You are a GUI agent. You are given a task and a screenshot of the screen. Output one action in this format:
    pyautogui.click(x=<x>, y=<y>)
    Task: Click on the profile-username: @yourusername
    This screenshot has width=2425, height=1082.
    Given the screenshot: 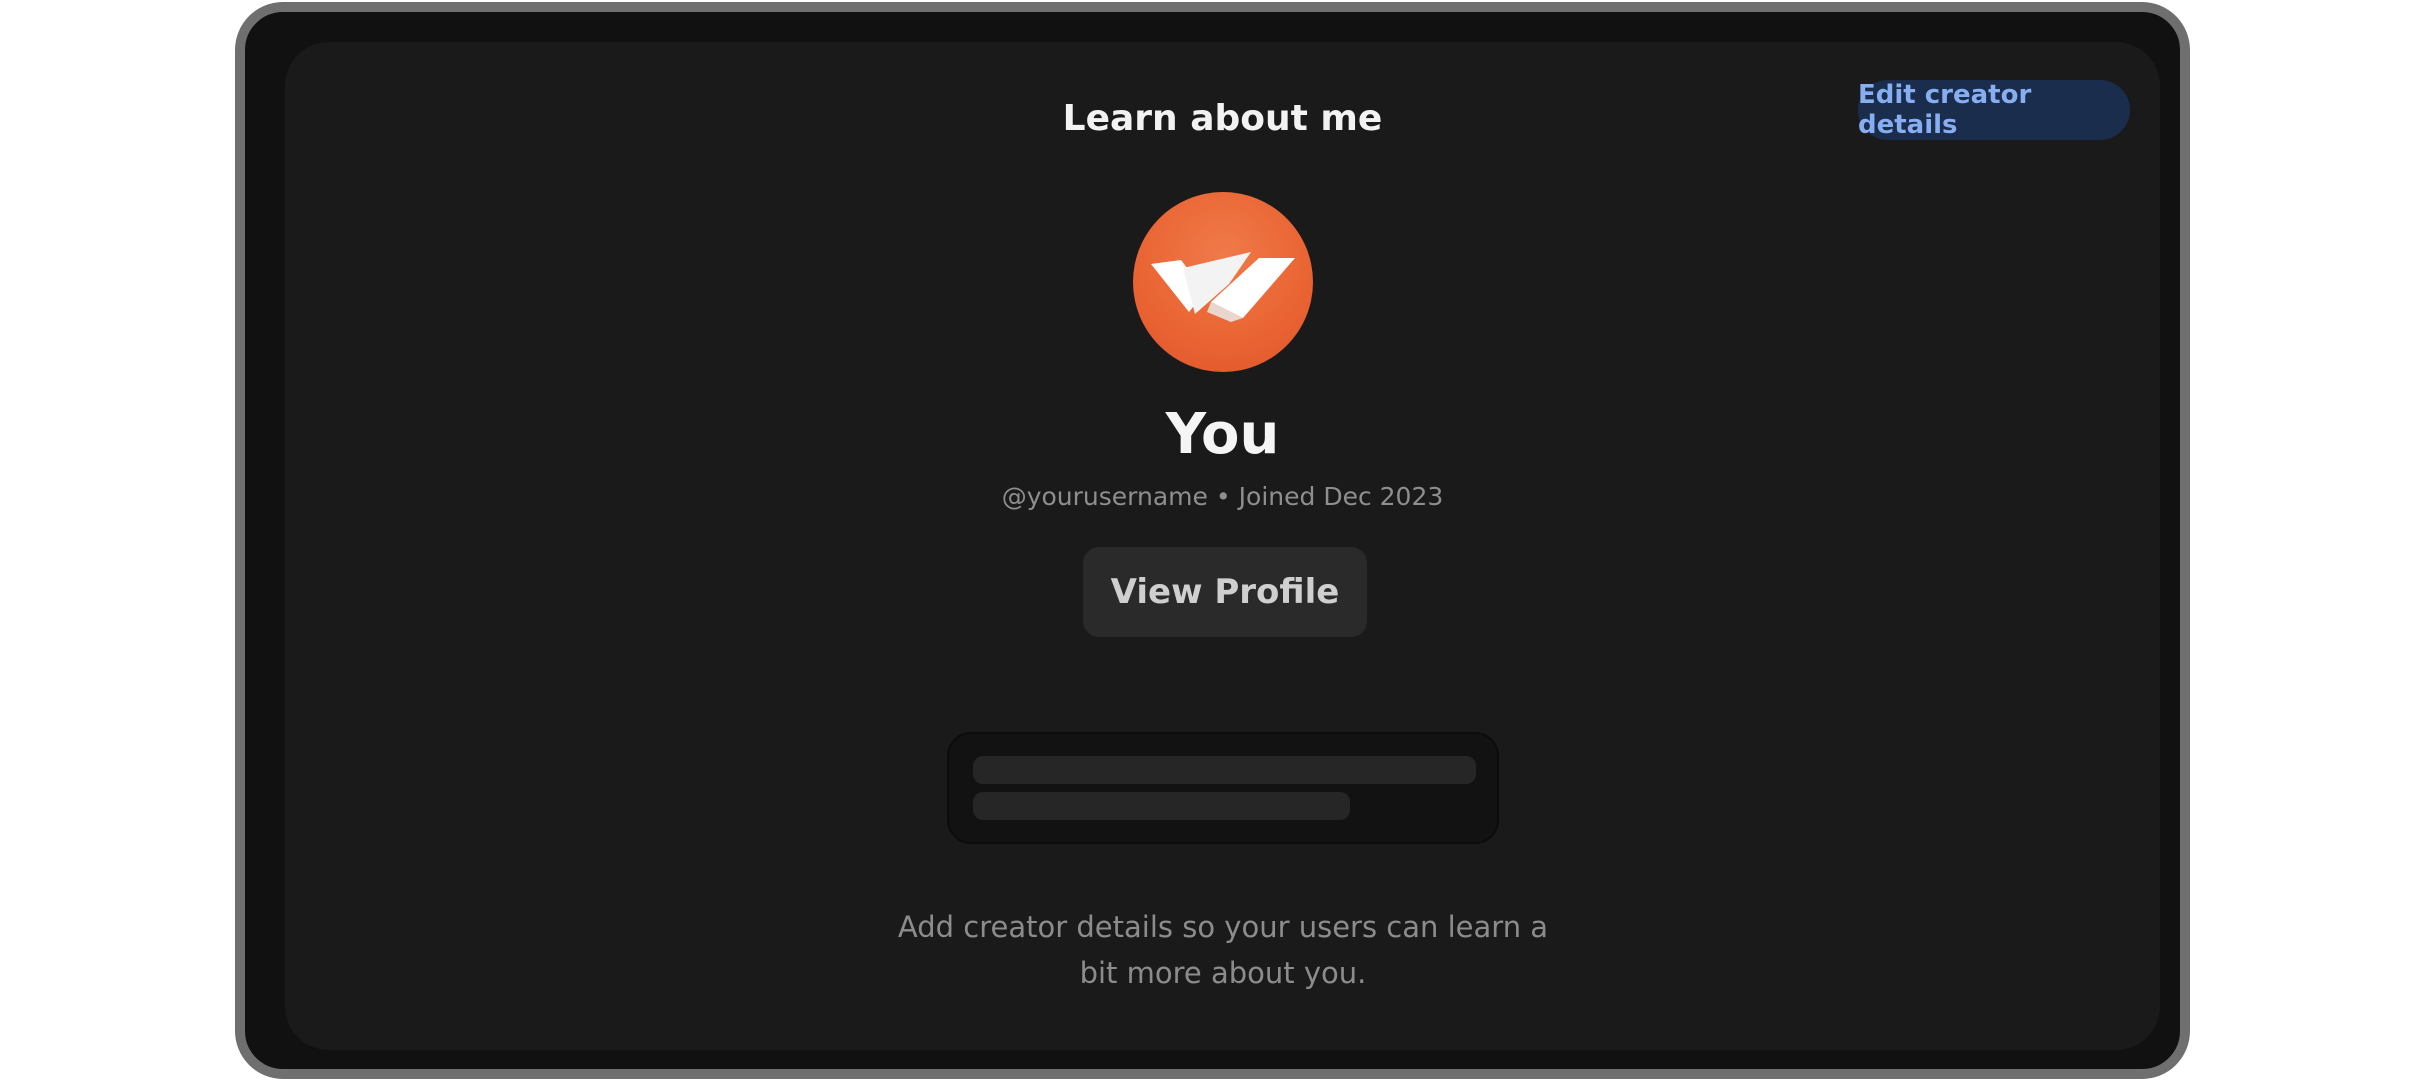 What is the action you would take?
    pyautogui.click(x=1104, y=496)
    